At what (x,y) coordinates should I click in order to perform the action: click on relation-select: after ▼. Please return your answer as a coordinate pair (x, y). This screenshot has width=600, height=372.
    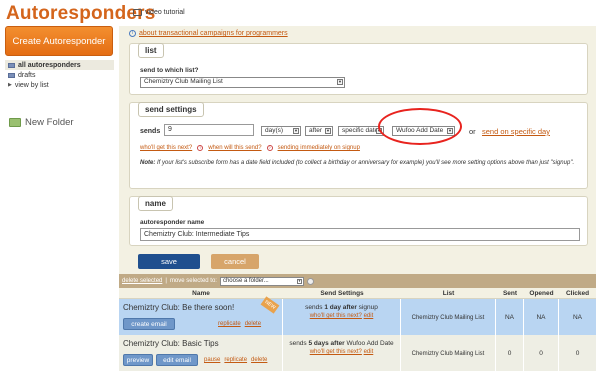
    Looking at the image, I should click on (319, 131).